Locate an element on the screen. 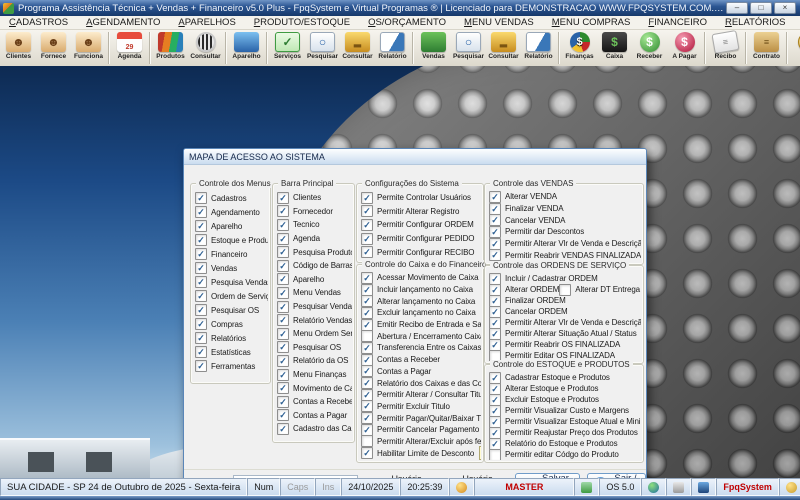  checkbox-cadastro-das-cartas: ✓ Cadastro das Cartas is located at coordinates (314, 428).